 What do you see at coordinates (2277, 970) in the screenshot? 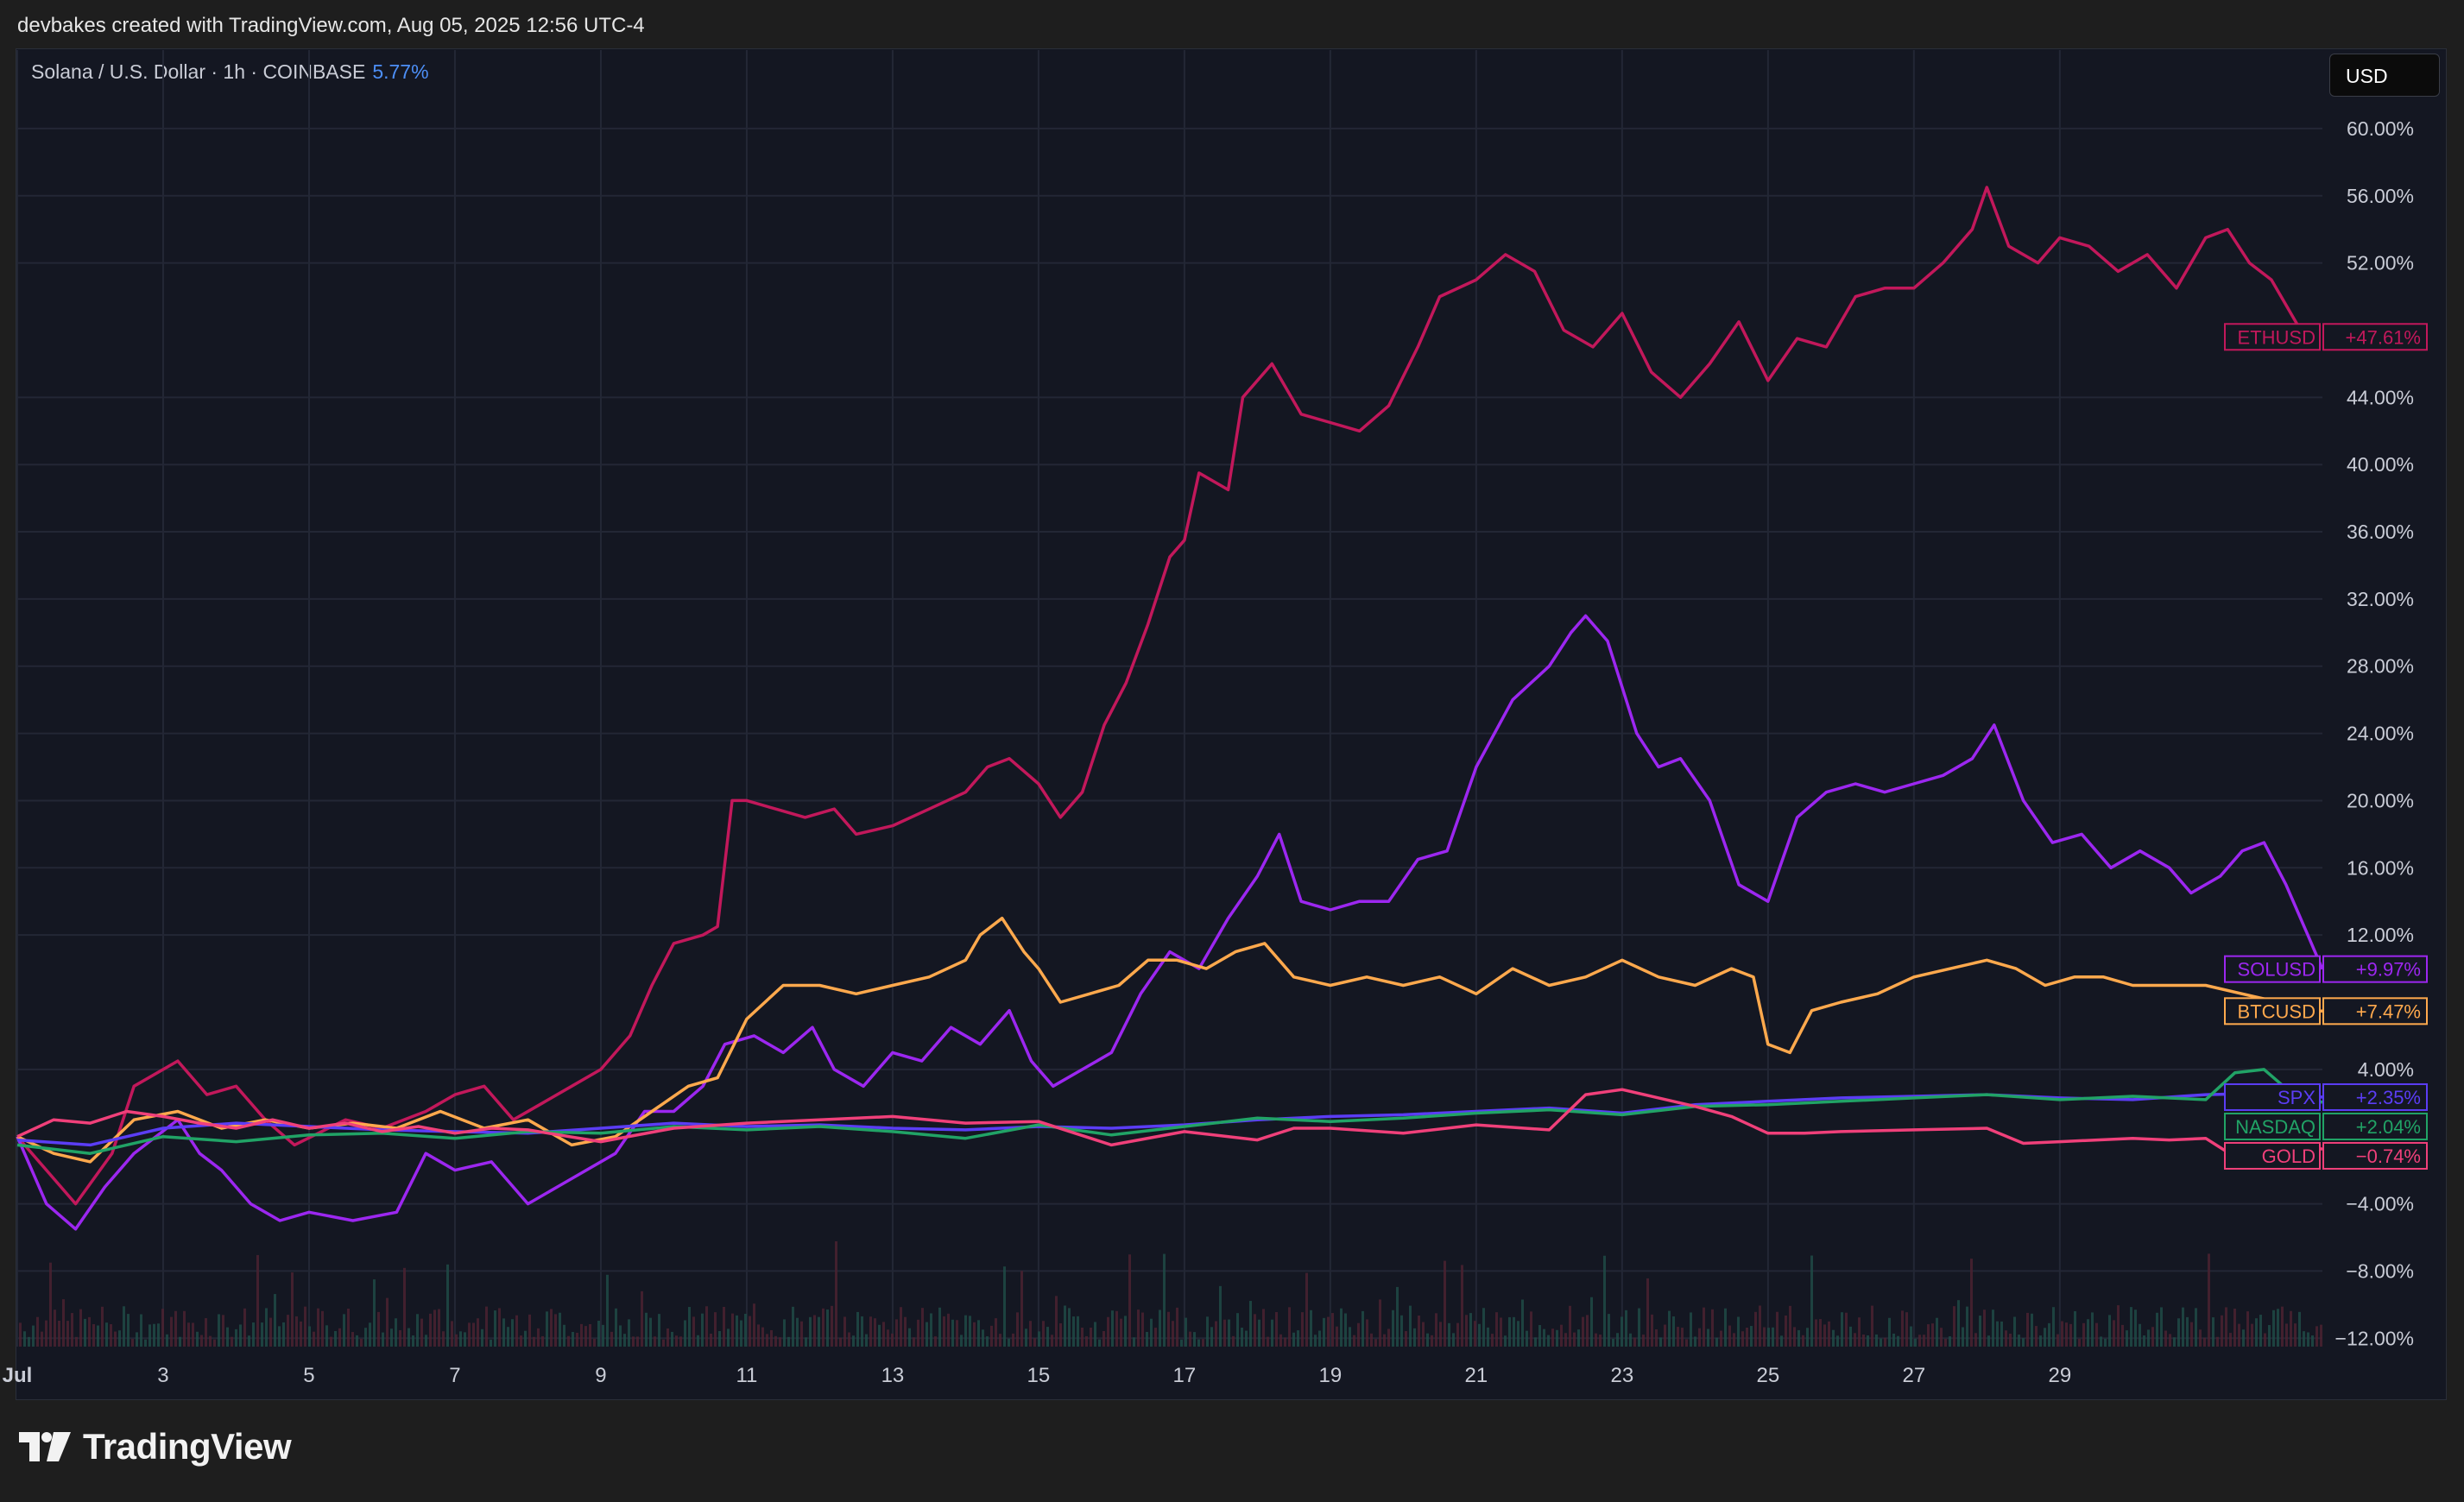
I see `series-name-label: SOLUSD` at bounding box center [2277, 970].